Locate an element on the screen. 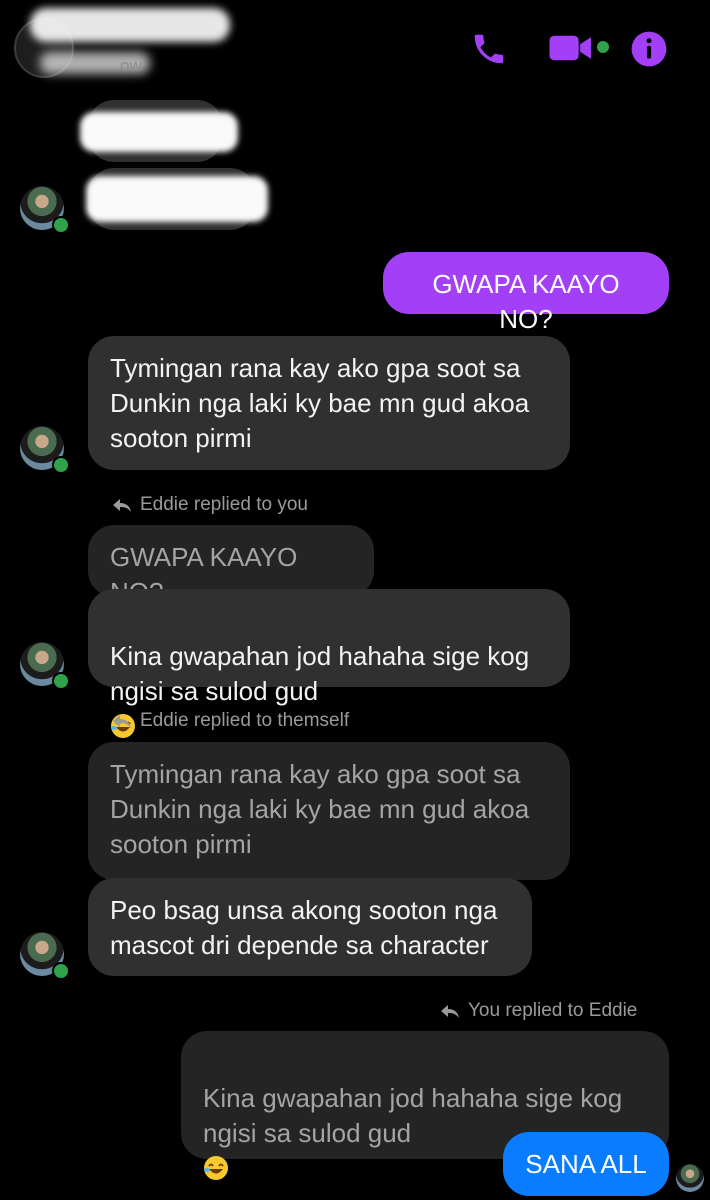  chat-header: ow is located at coordinates (355, 47).